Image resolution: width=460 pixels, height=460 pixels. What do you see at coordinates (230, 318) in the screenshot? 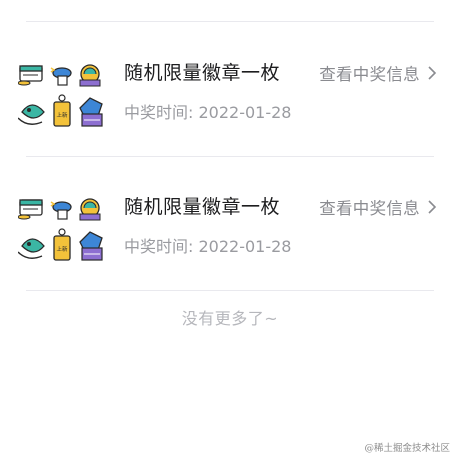
I see `no-more-text: 没有更多了~` at bounding box center [230, 318].